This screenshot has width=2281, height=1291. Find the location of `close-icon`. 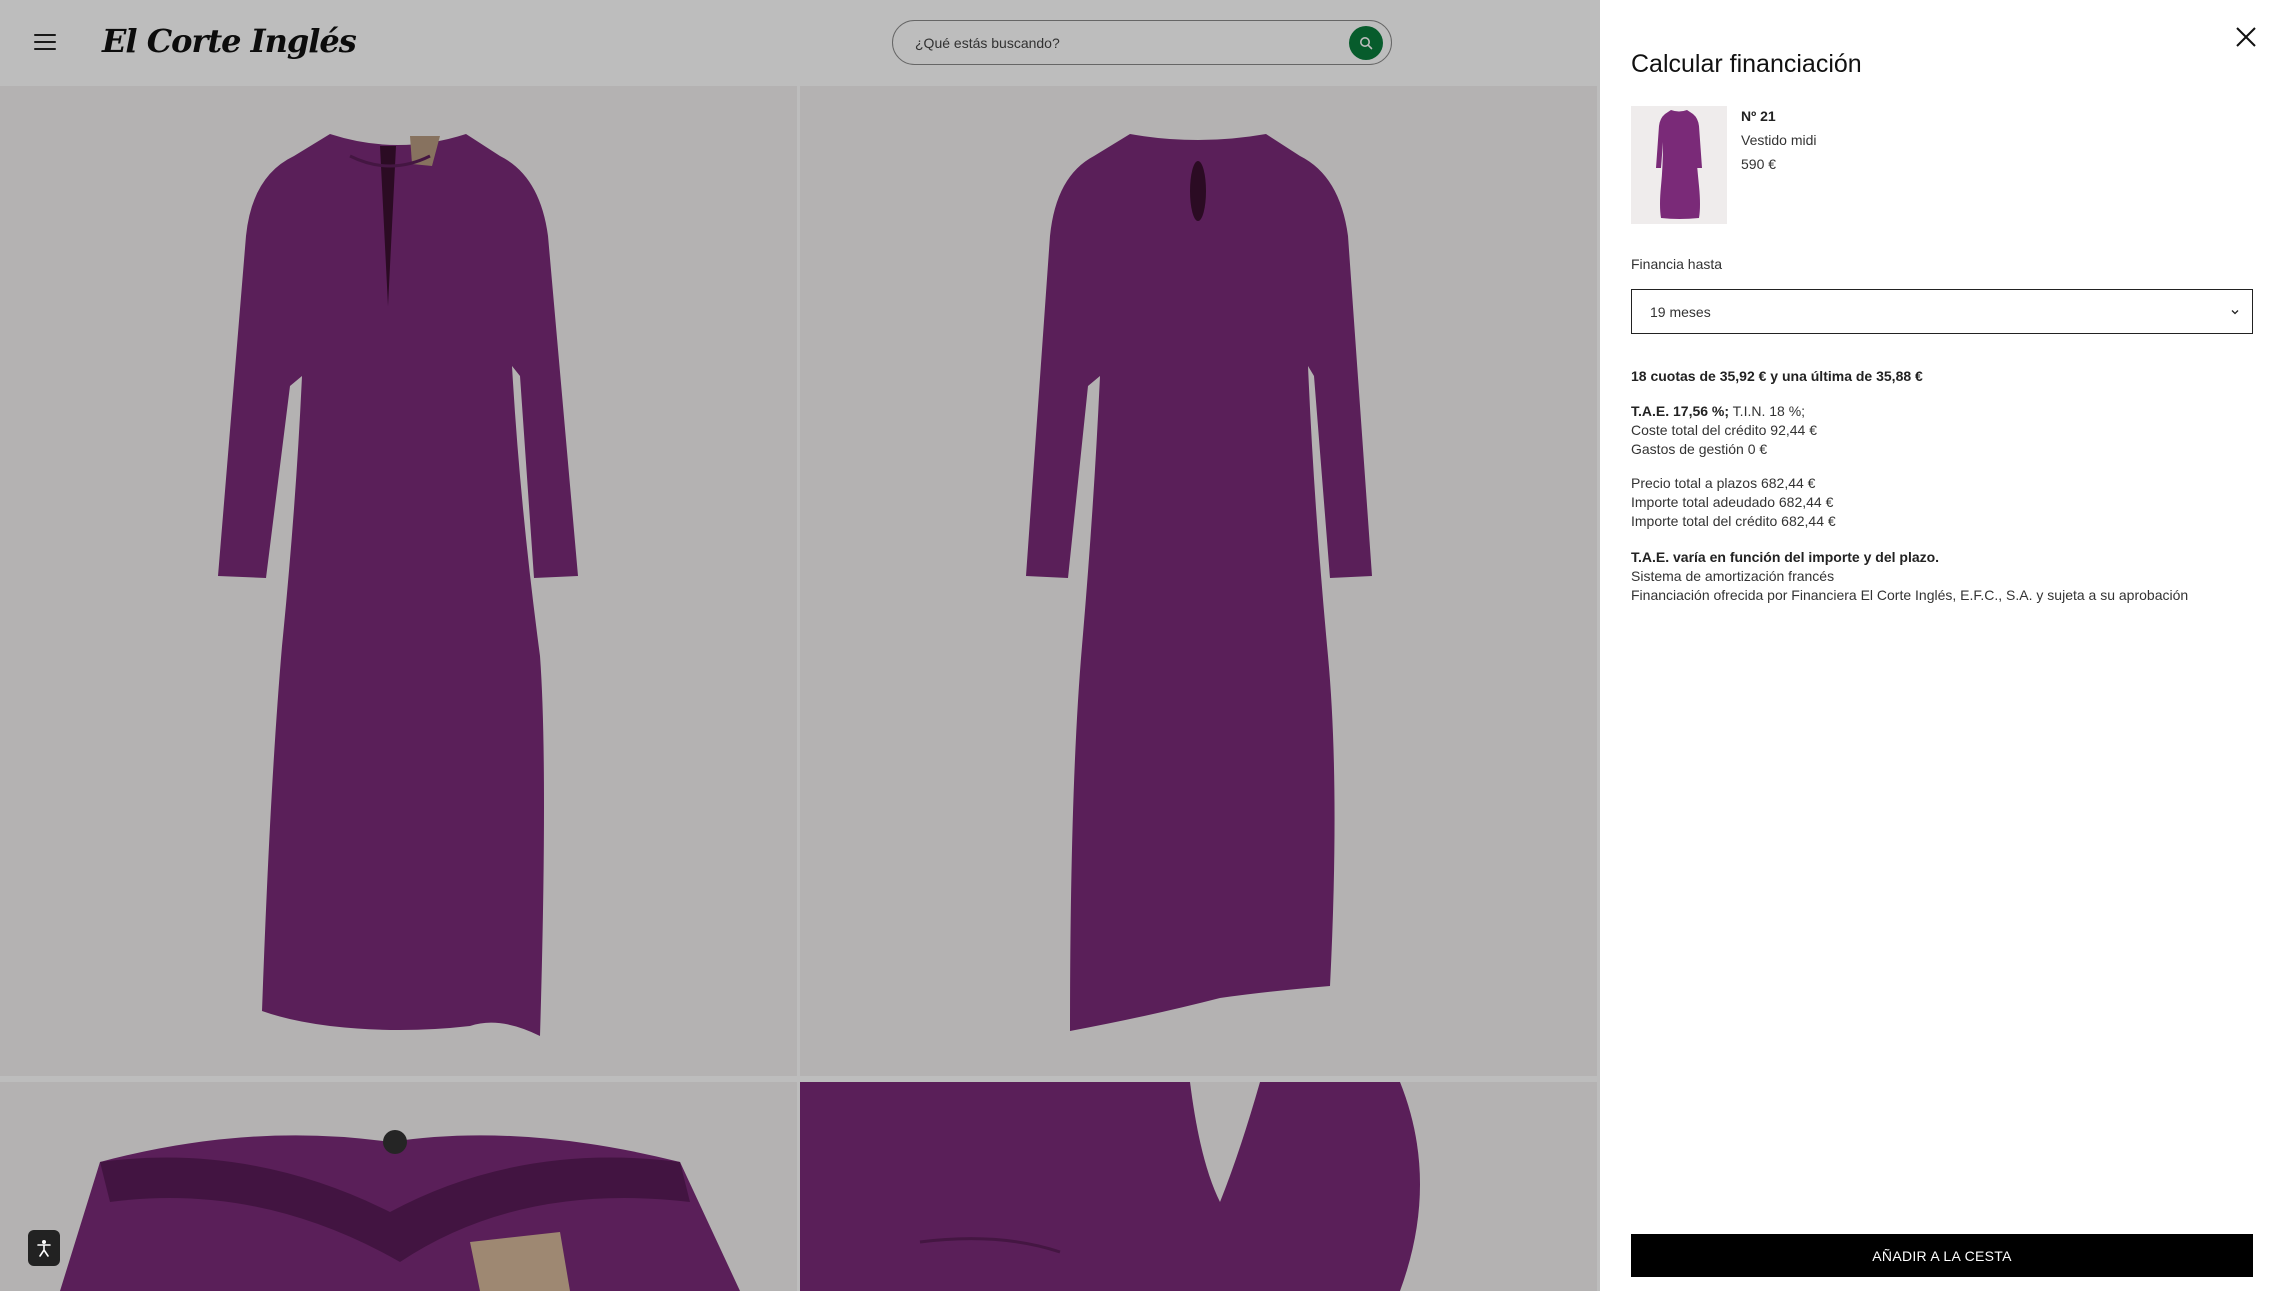

close-icon is located at coordinates (2246, 37).